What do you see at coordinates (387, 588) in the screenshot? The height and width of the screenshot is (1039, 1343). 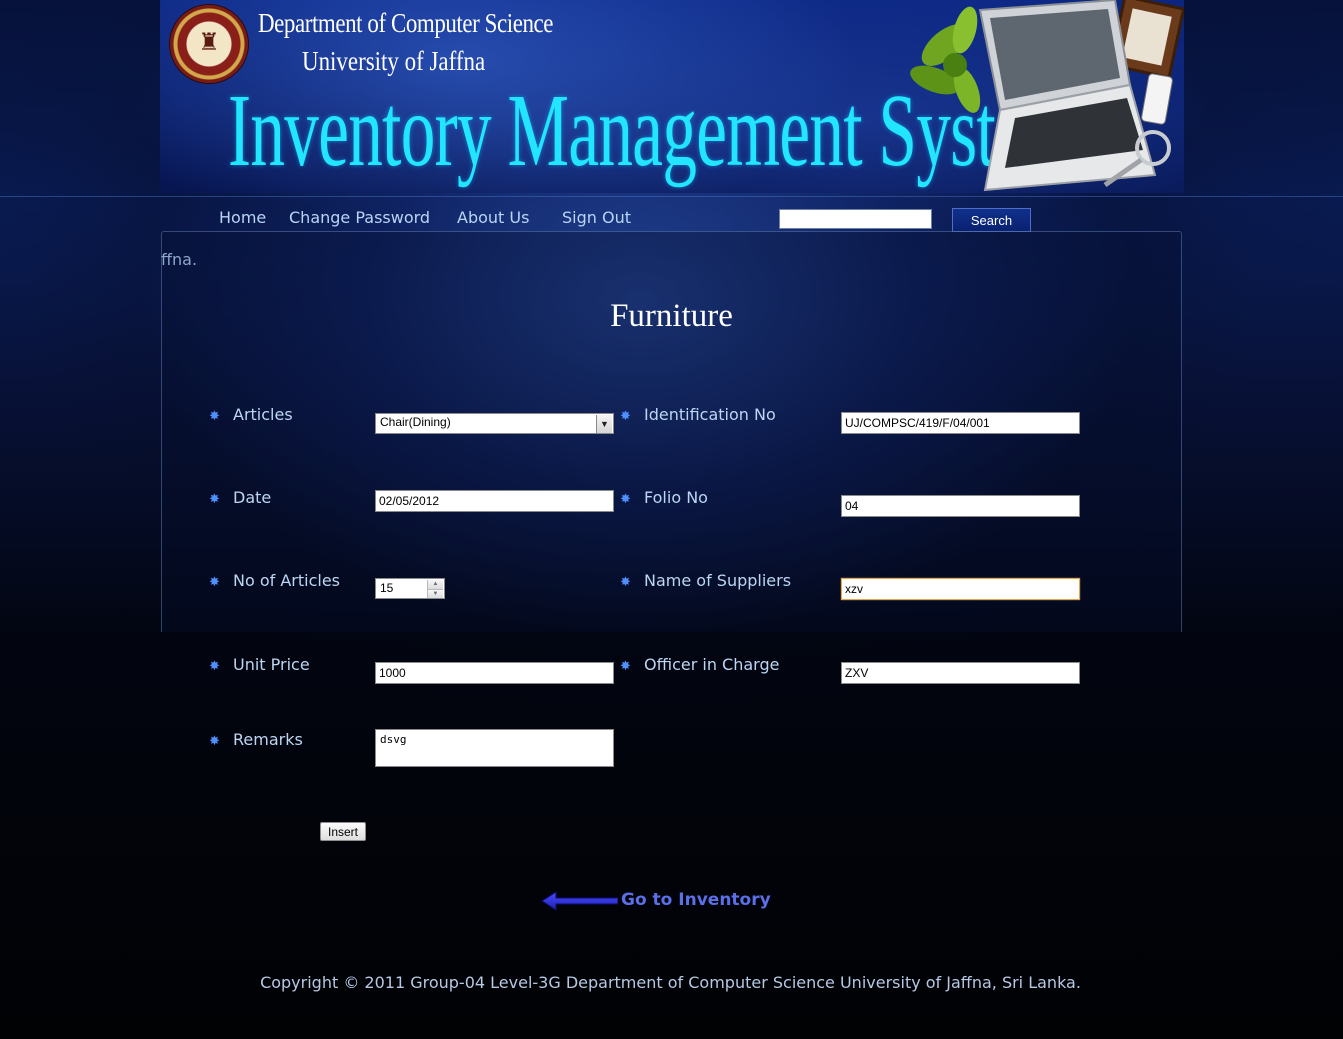 I see `no-of-articles-value: 15` at bounding box center [387, 588].